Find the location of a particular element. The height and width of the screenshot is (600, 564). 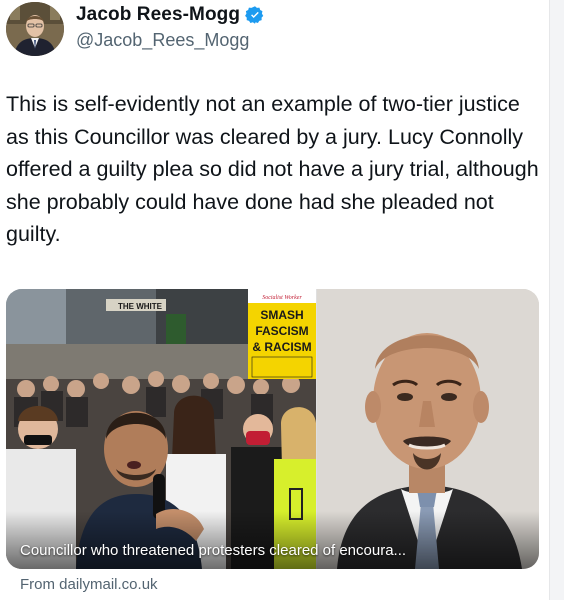

name-row: Jacob Rees-Mogg is located at coordinates (170, 15).